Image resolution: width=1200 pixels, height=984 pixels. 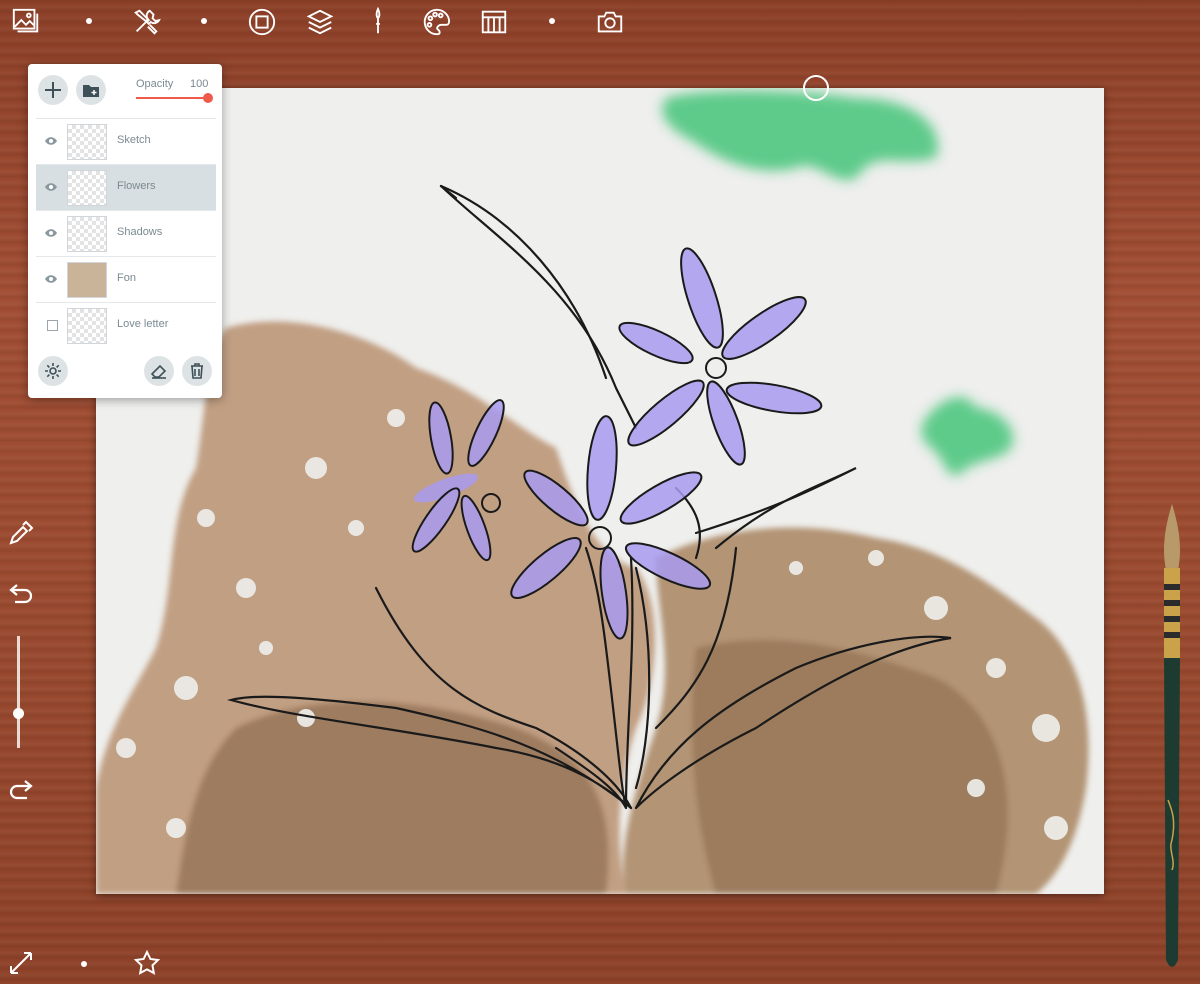 I want to click on top-toolbar, so click(x=600, y=24).